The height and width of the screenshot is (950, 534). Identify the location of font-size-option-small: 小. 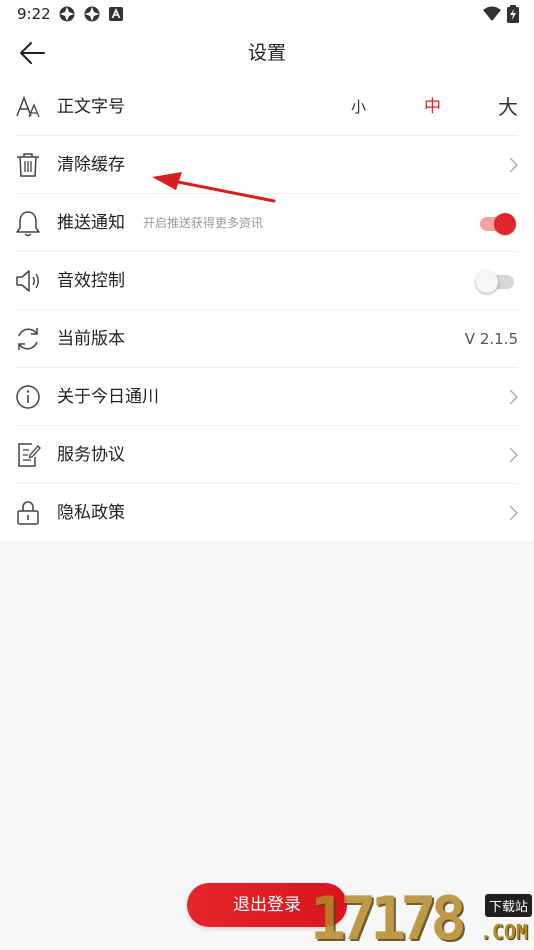
(358, 107).